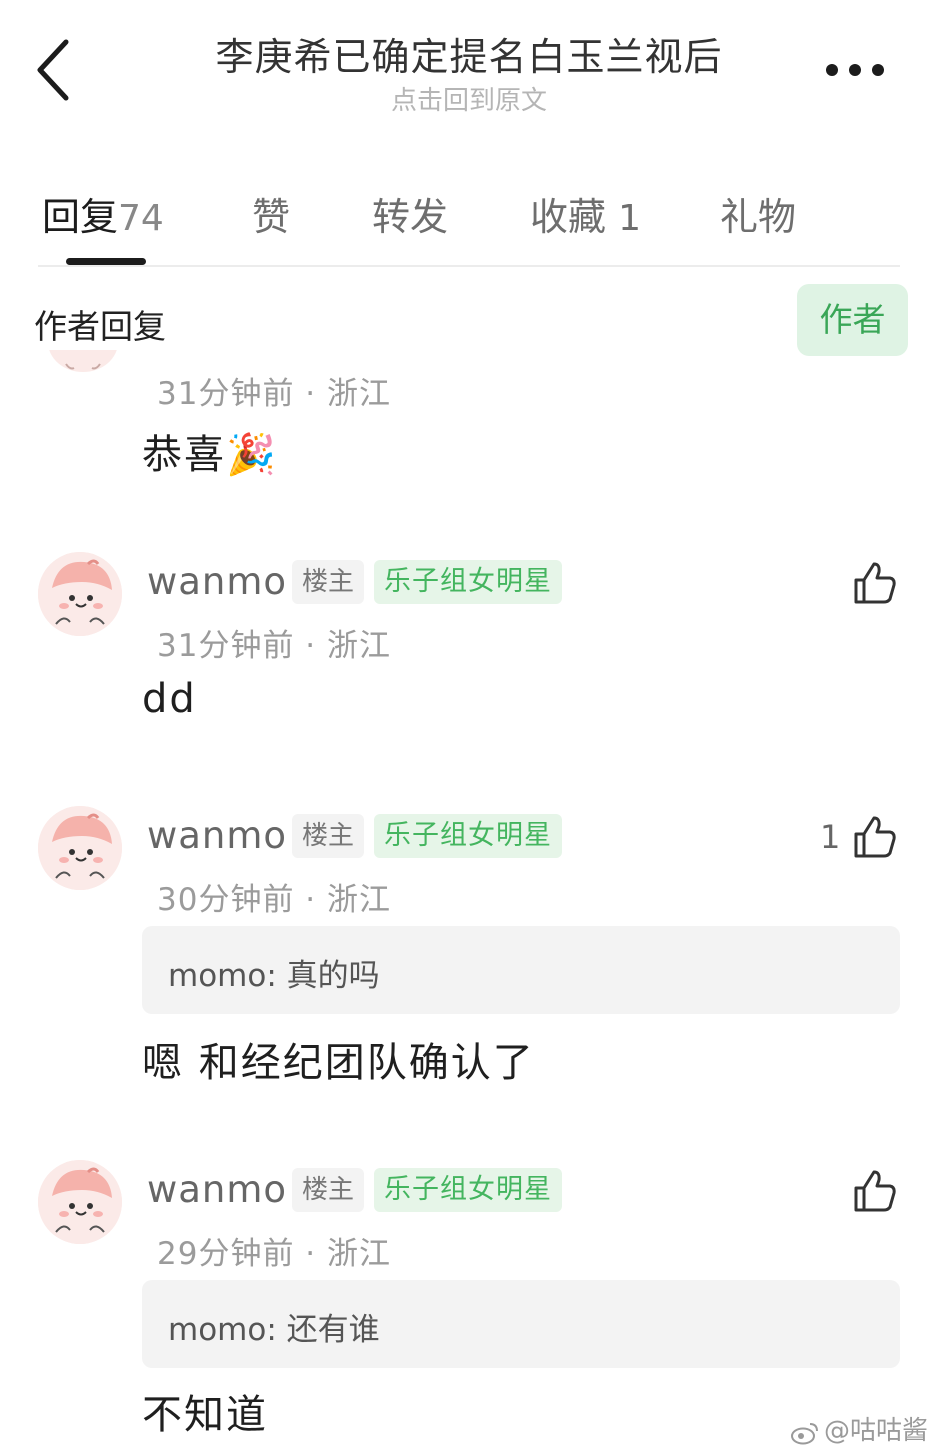 The width and height of the screenshot is (938, 1452). What do you see at coordinates (469, 648) in the screenshot?
I see `comment-item: wanmo 楼主 乐子组女明星 31分钟前 · 浙江 dd` at bounding box center [469, 648].